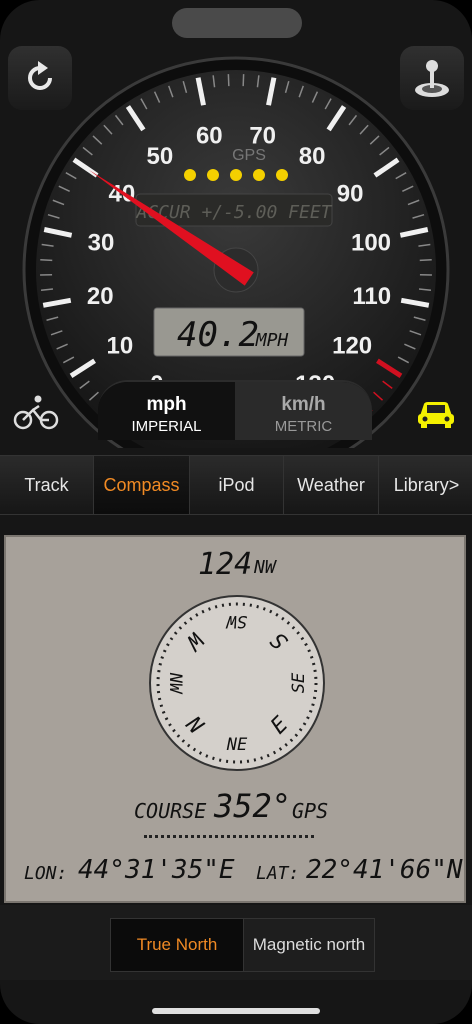 The image size is (472, 1024). What do you see at coordinates (309, 945) in the screenshot?
I see `magnetic-north-button: Magnetic north` at bounding box center [309, 945].